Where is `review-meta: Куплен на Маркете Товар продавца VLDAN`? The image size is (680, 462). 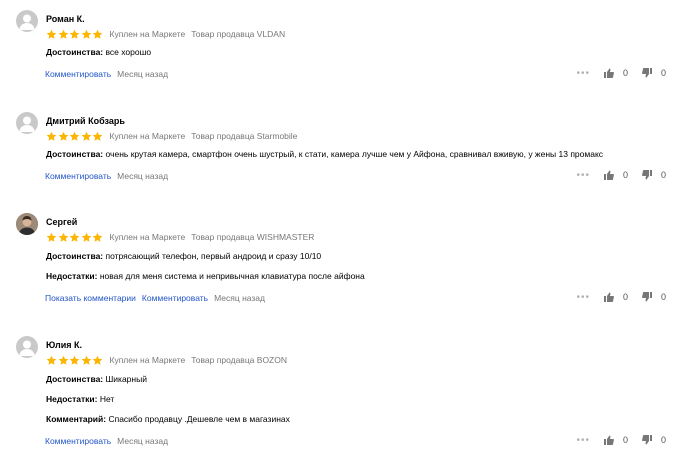 review-meta: Куплен на Маркете Товар продавца VLDAN is located at coordinates (165, 34).